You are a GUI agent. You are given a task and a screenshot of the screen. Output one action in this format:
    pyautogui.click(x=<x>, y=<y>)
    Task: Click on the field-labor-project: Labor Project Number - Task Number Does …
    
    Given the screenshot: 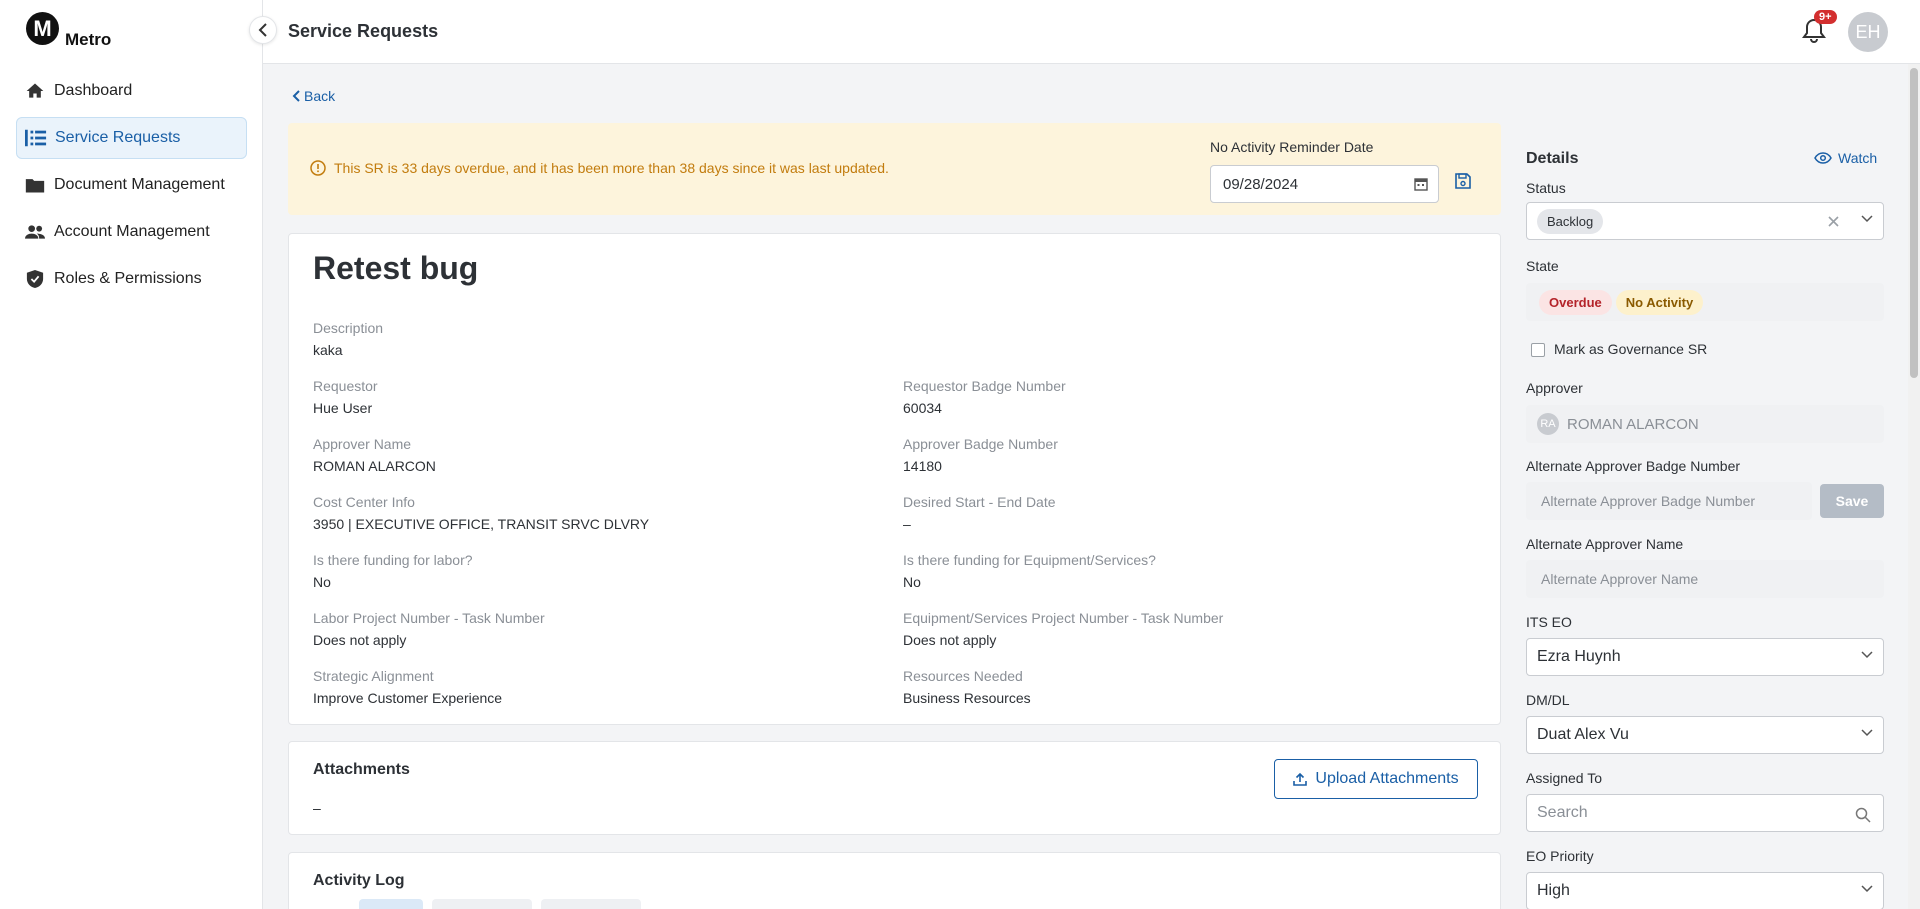 What is the action you would take?
    pyautogui.click(x=429, y=629)
    